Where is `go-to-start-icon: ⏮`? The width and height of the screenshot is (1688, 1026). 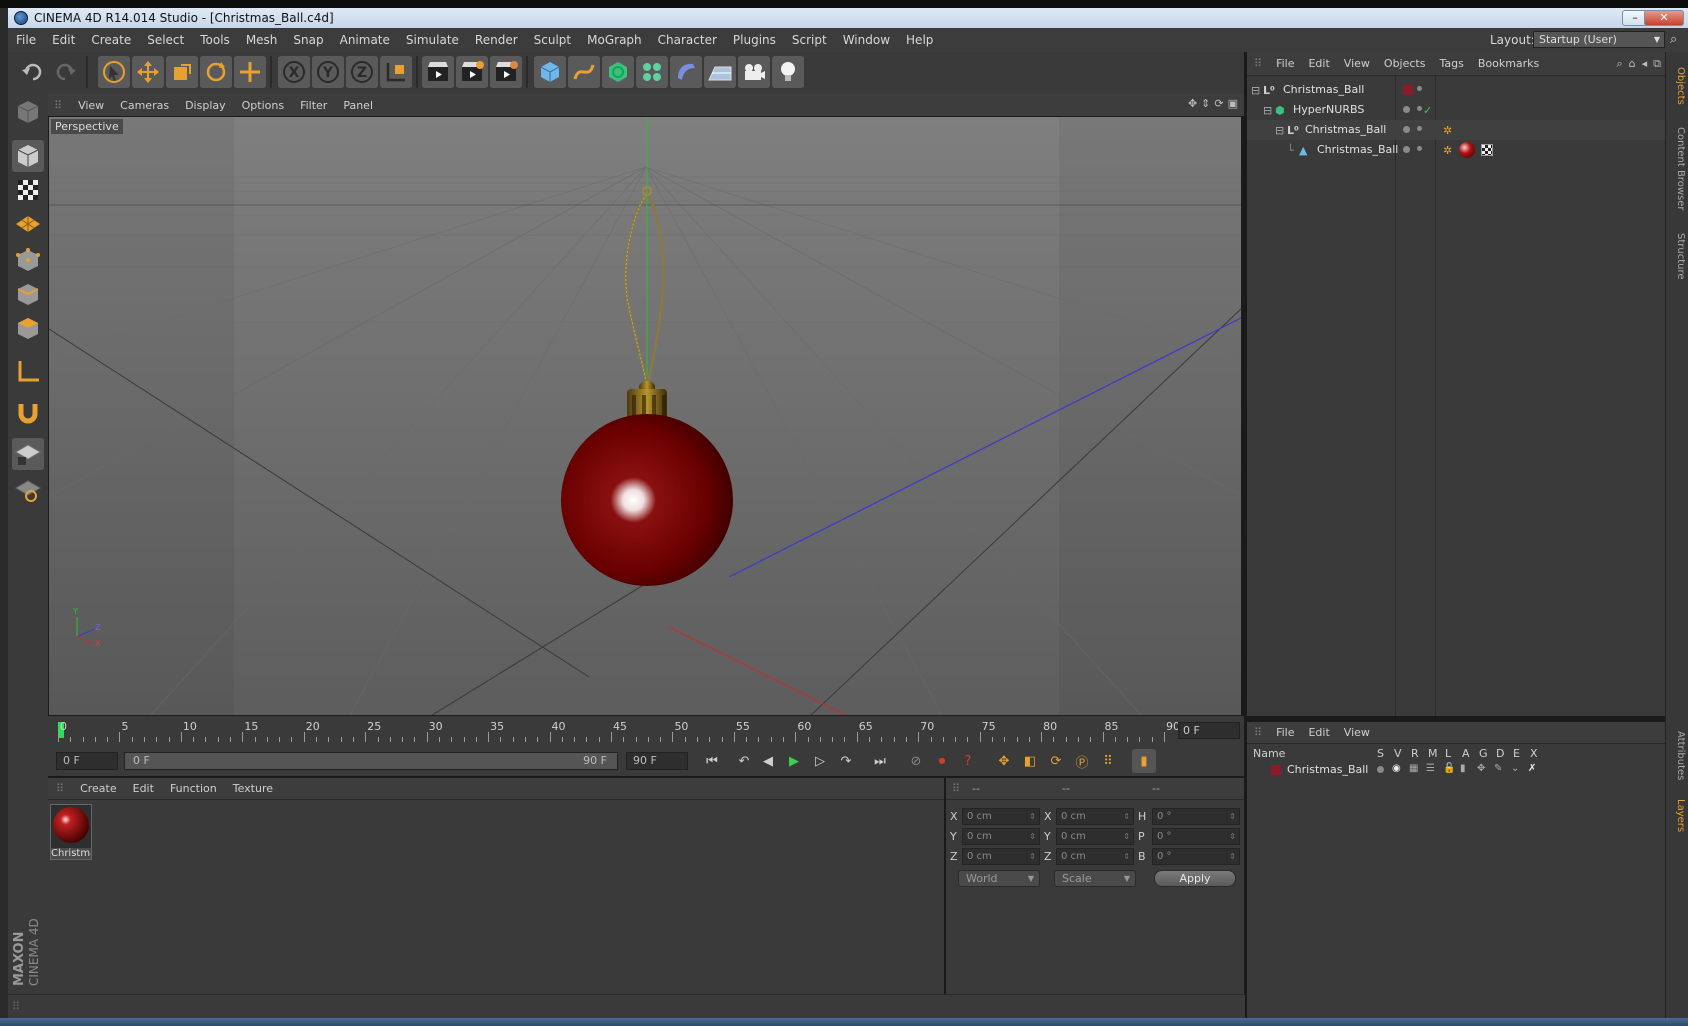 go-to-start-icon: ⏮ is located at coordinates (712, 761).